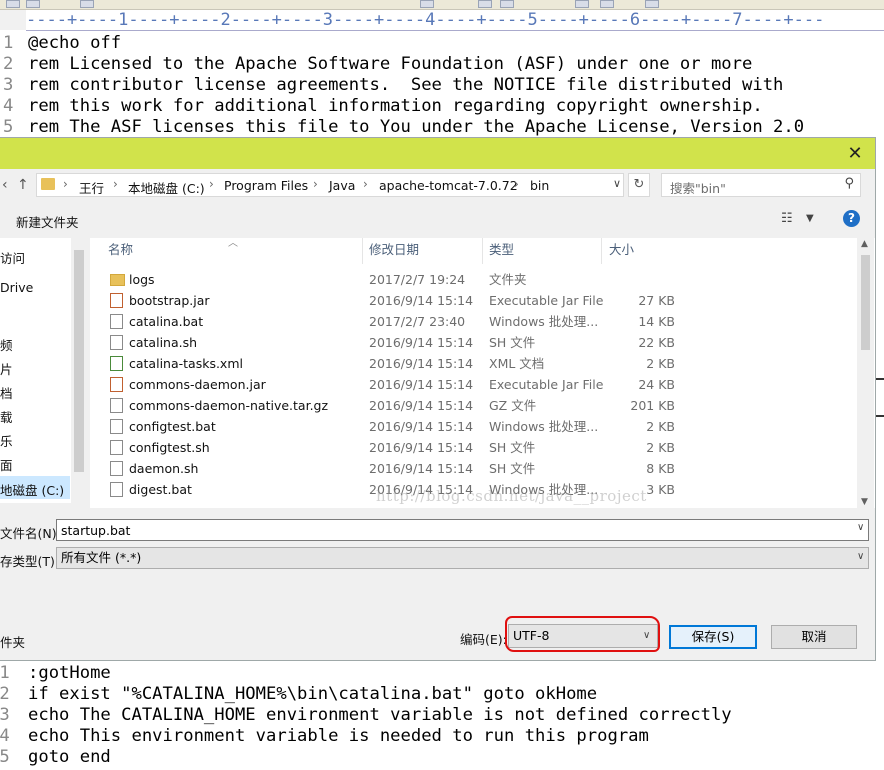  Describe the element at coordinates (16, 287) in the screenshot. I see `nav-item-onedrive: Drive` at that location.